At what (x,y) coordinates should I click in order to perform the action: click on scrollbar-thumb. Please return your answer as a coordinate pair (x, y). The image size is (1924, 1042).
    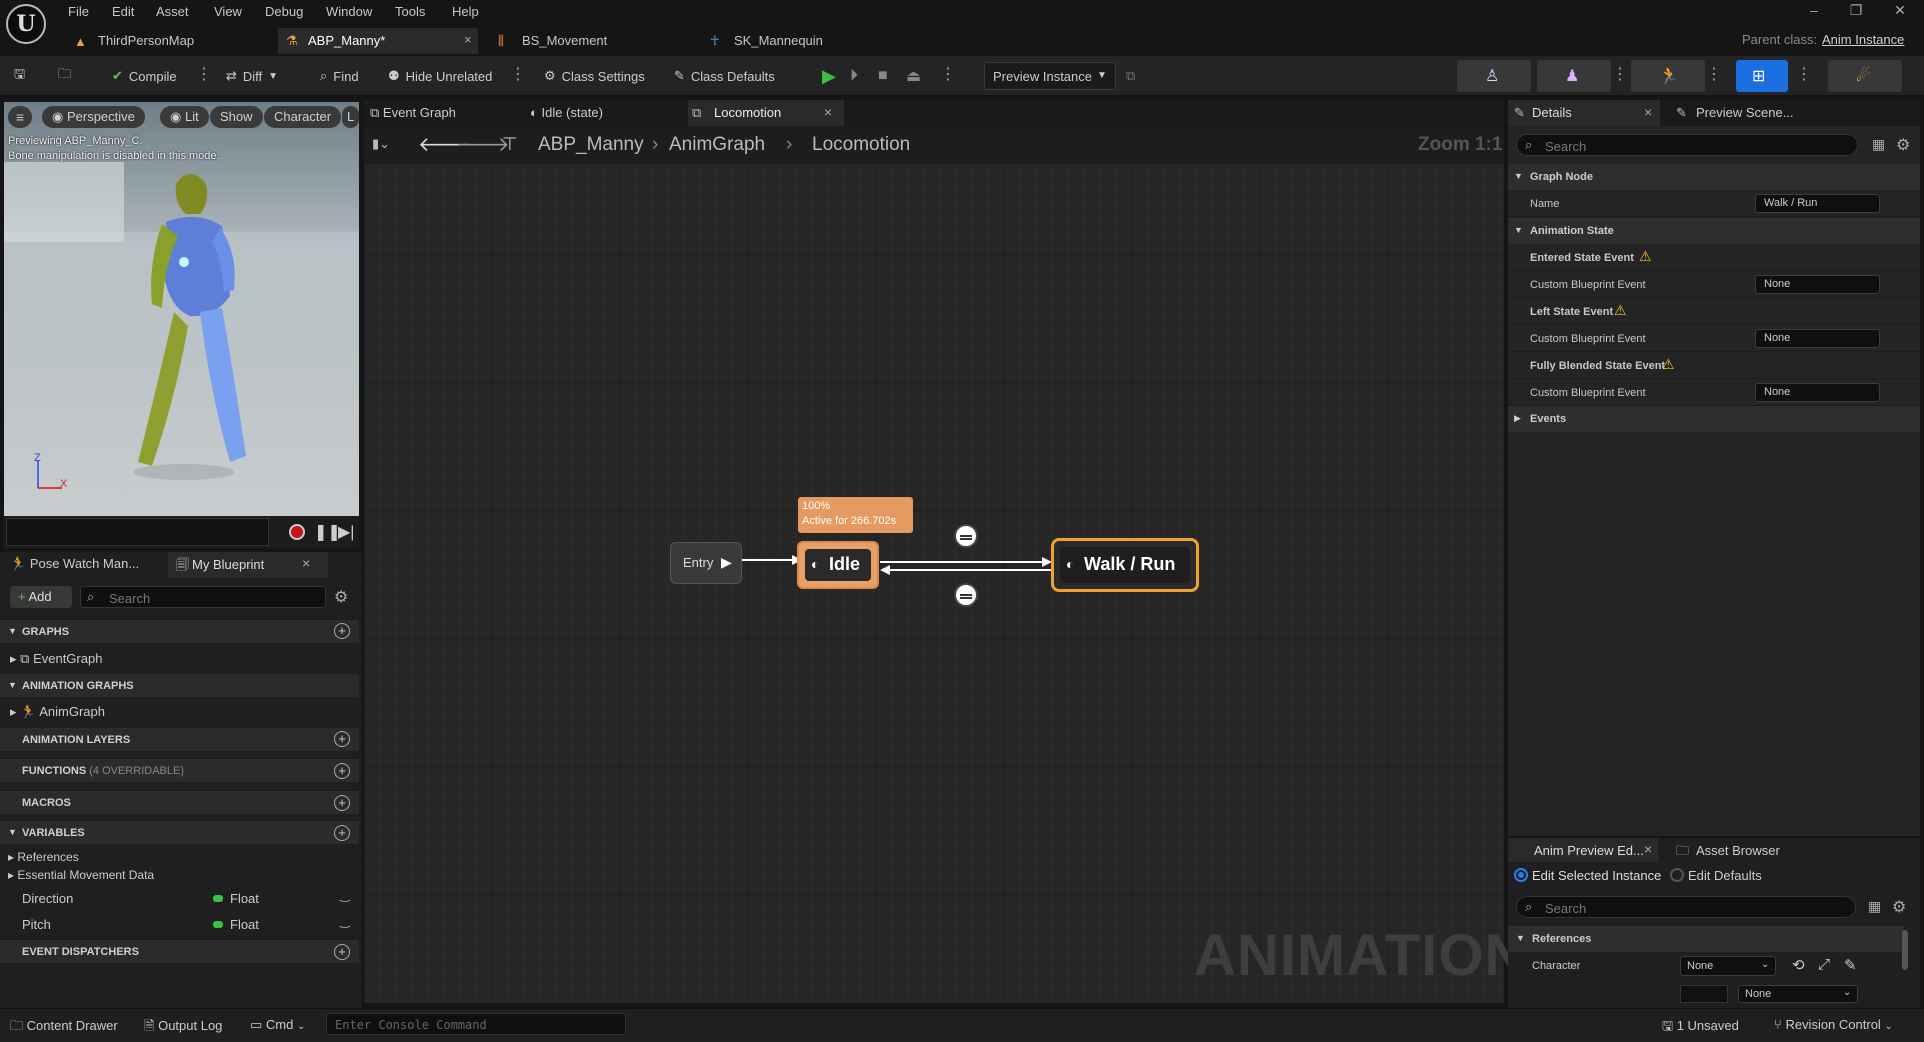
    Looking at the image, I should click on (1905, 950).